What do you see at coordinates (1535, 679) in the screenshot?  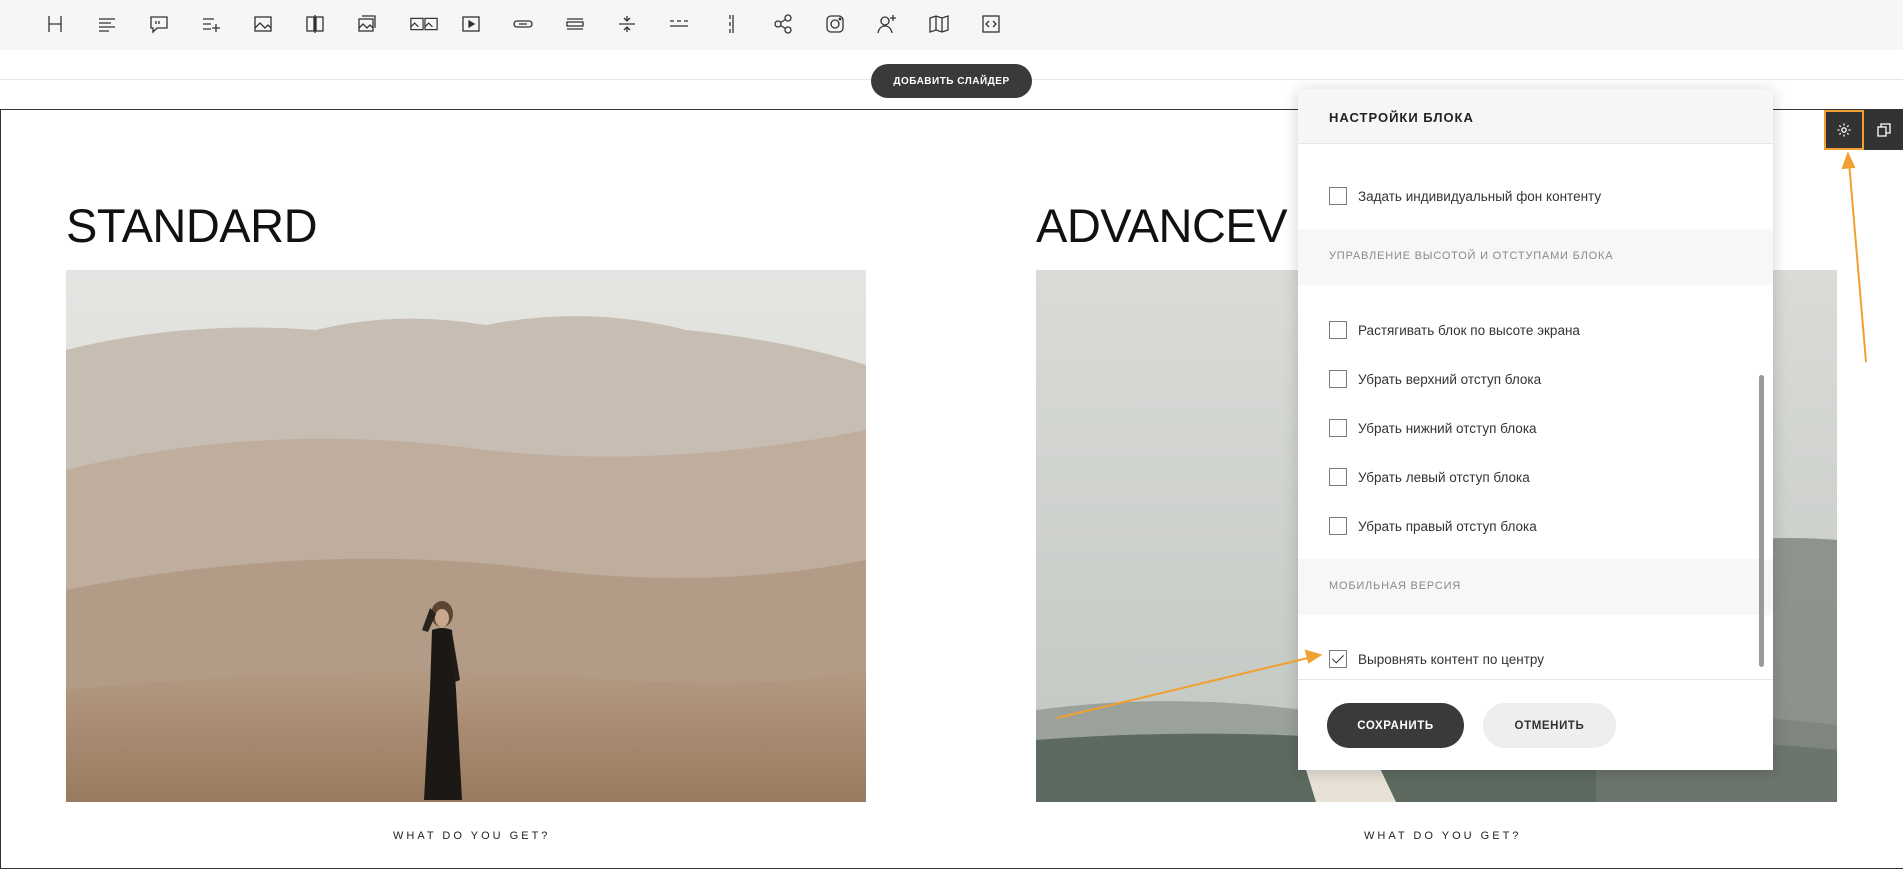 I see `footer-divider` at bounding box center [1535, 679].